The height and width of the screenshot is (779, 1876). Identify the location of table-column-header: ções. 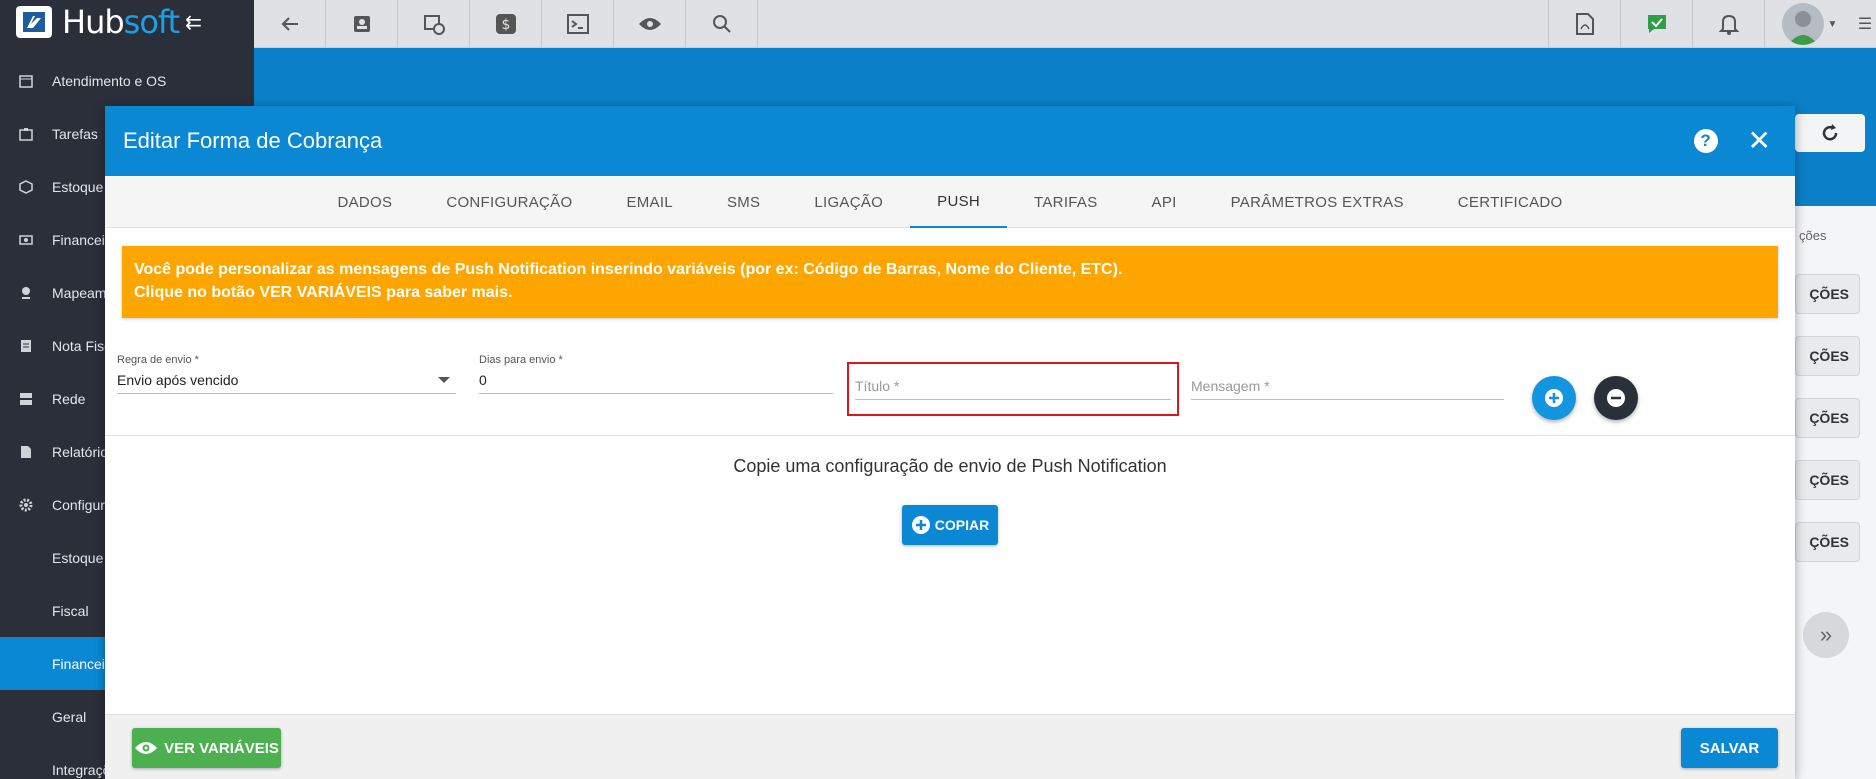
(1813, 235).